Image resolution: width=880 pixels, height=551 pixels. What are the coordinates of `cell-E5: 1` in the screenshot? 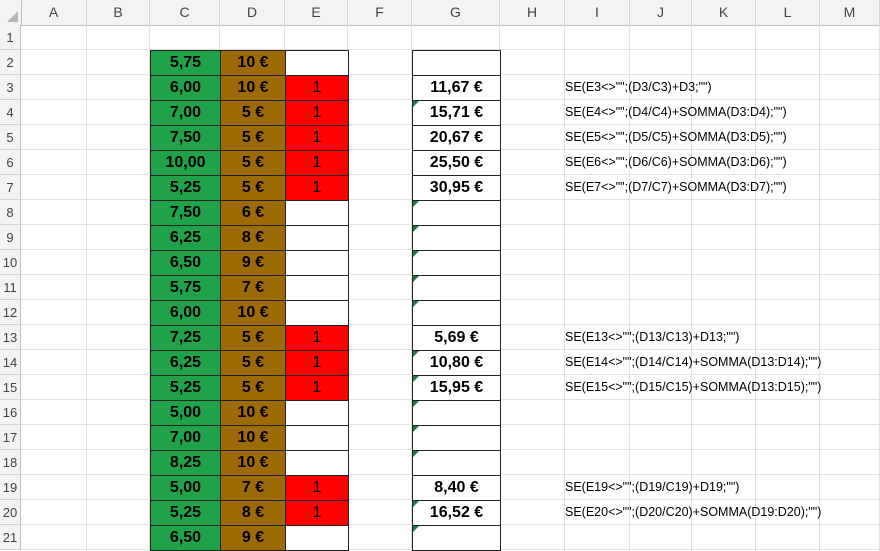 It's located at (317, 138).